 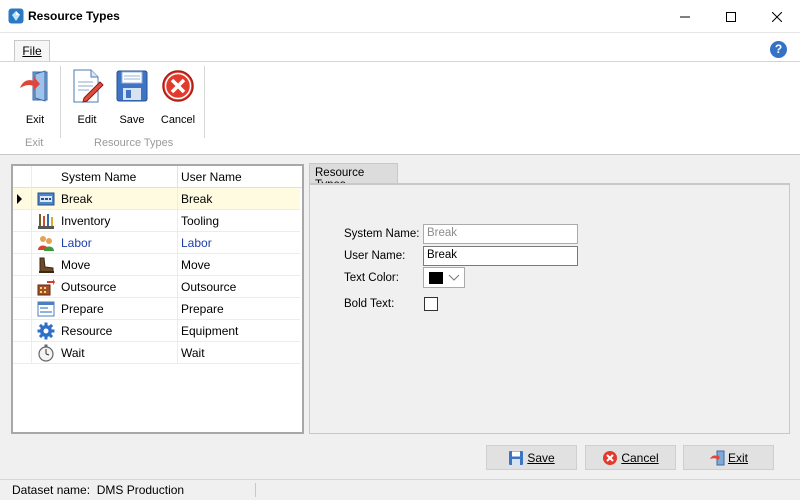 What do you see at coordinates (369, 304) in the screenshot?
I see `bold-text-label: Bold Text:` at bounding box center [369, 304].